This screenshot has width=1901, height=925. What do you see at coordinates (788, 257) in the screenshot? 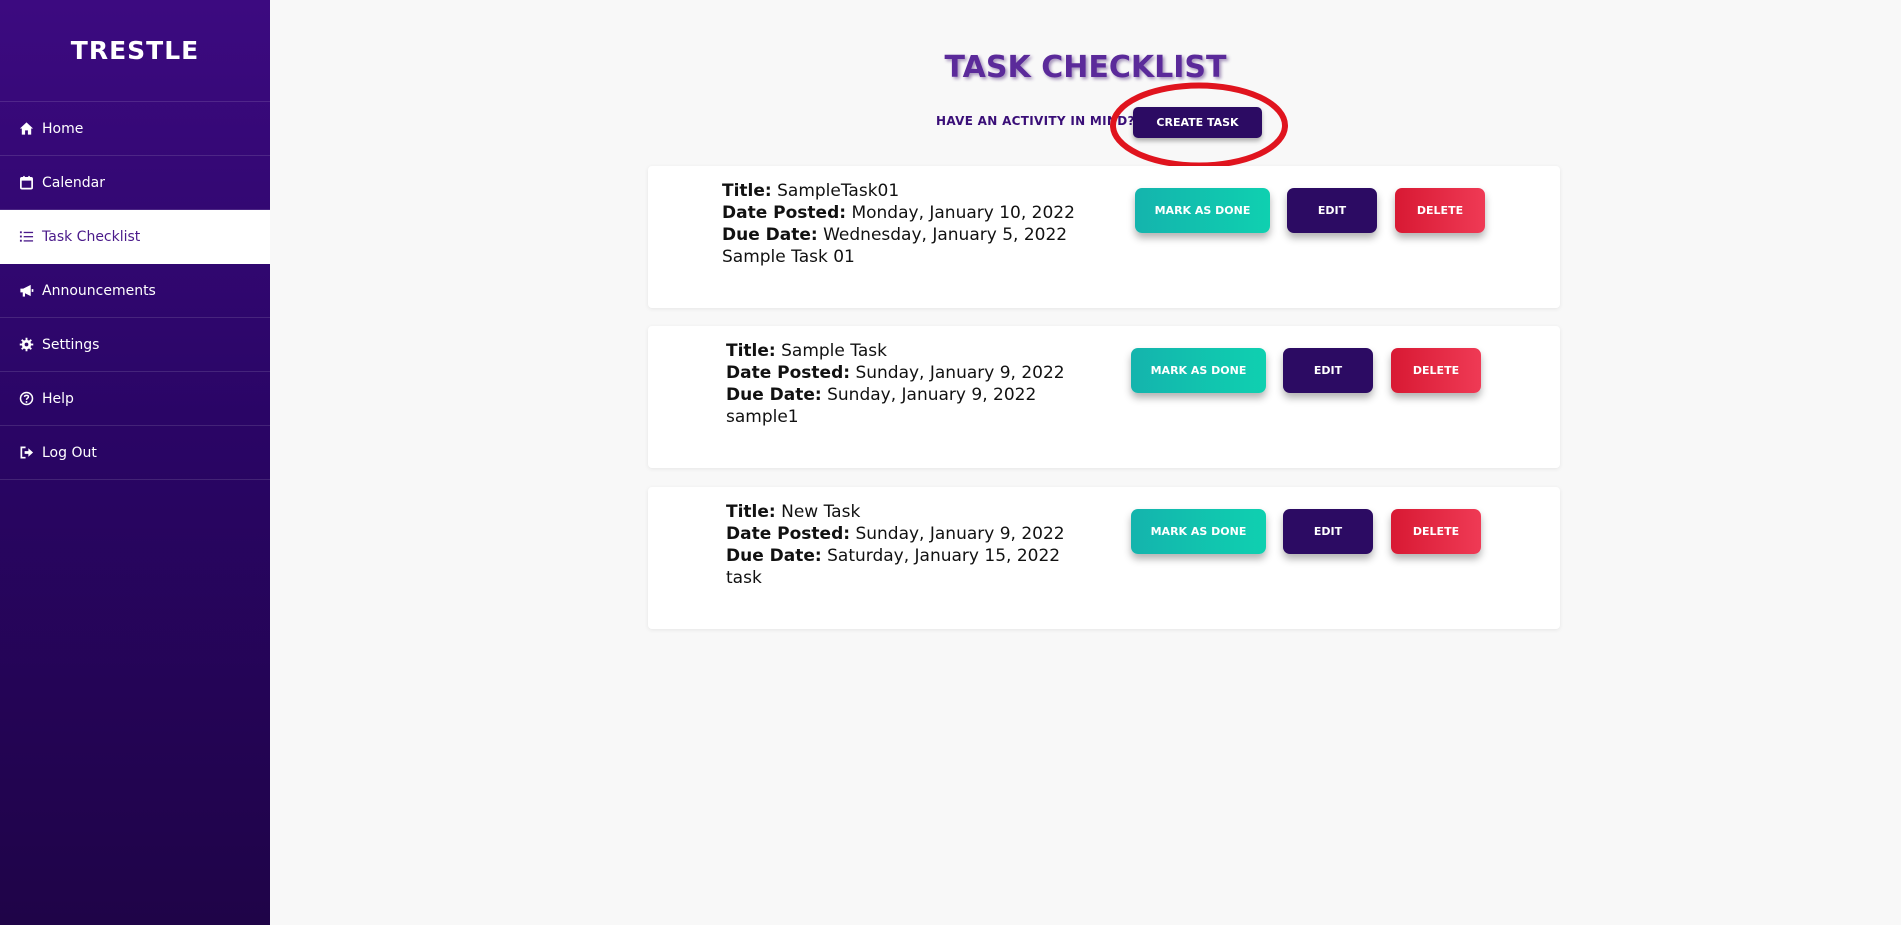
I see `task-description: Sample Task 01` at bounding box center [788, 257].